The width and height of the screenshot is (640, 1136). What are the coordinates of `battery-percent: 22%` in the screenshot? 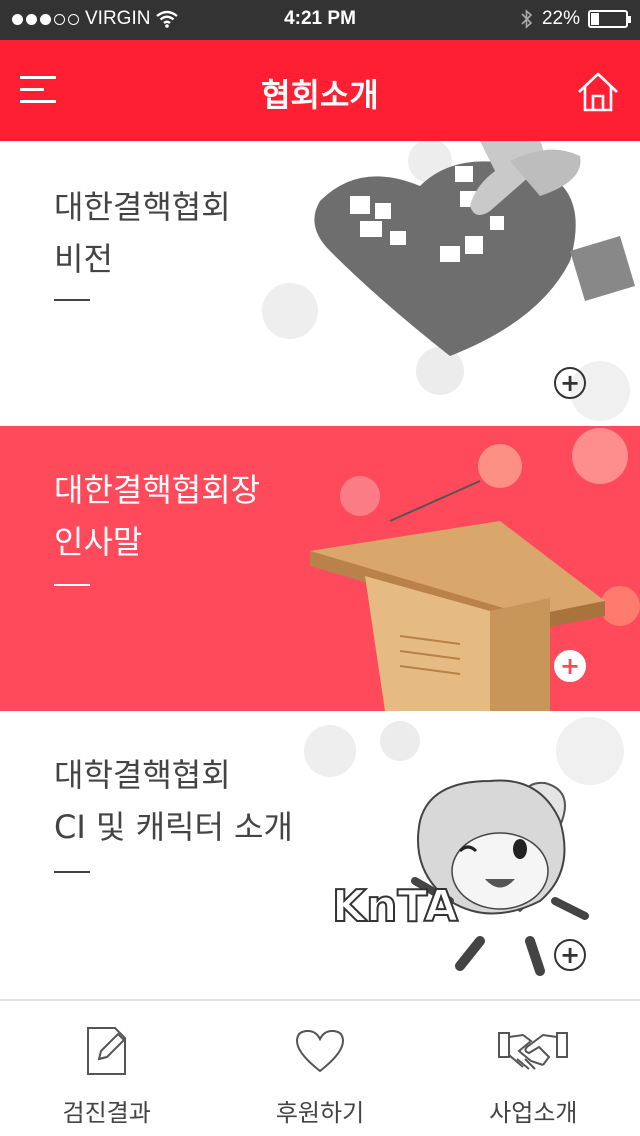 It's located at (560, 18).